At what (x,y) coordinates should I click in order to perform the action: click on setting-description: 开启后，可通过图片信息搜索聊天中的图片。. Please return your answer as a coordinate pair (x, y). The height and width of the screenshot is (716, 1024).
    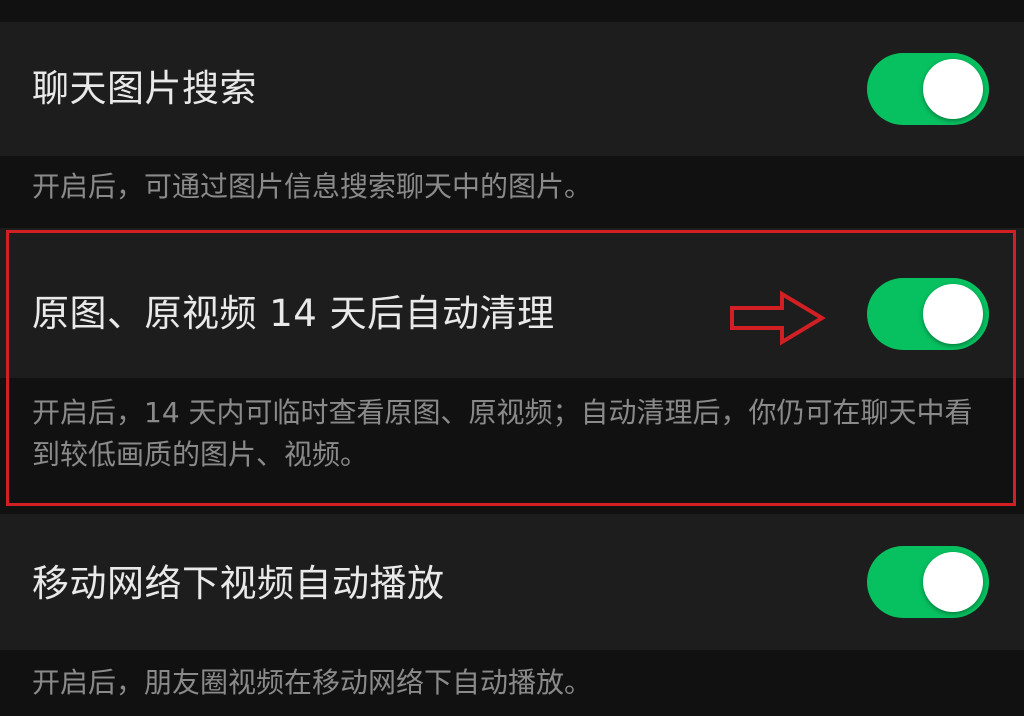
    Looking at the image, I should click on (312, 186).